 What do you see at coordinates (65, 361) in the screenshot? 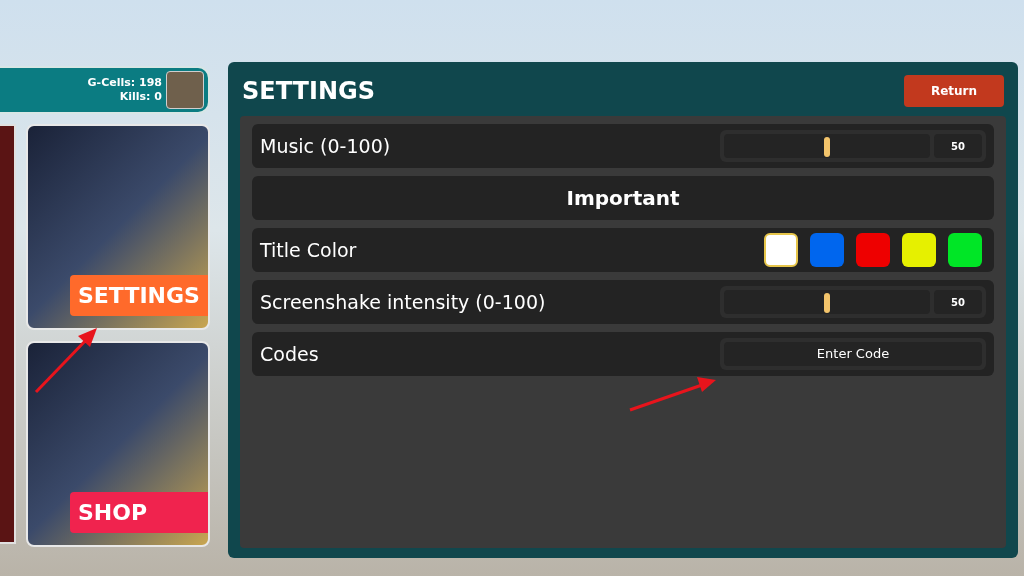
I see `arrow-annotation` at bounding box center [65, 361].